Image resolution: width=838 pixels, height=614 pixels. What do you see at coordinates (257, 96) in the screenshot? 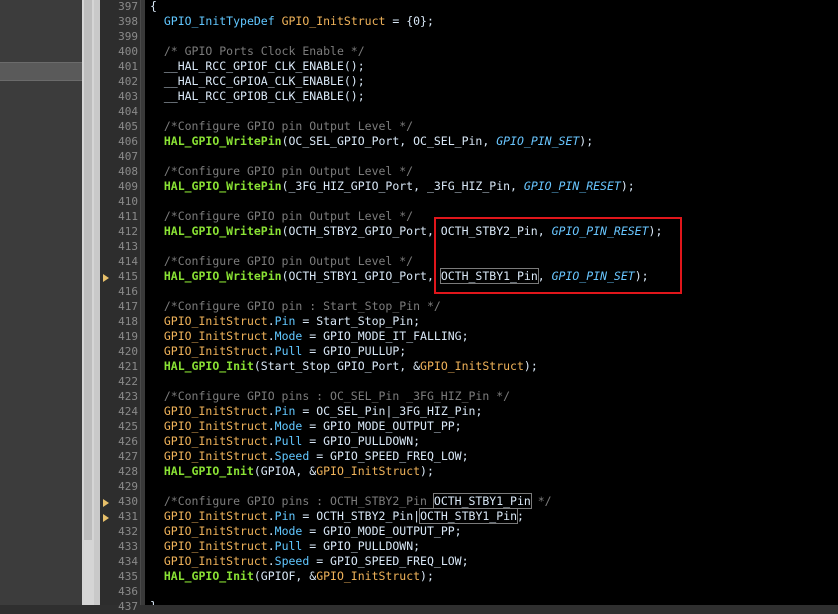
I see `code-line: __HAL_RCC_GPIOB_CLK_ENABLE();` at bounding box center [257, 96].